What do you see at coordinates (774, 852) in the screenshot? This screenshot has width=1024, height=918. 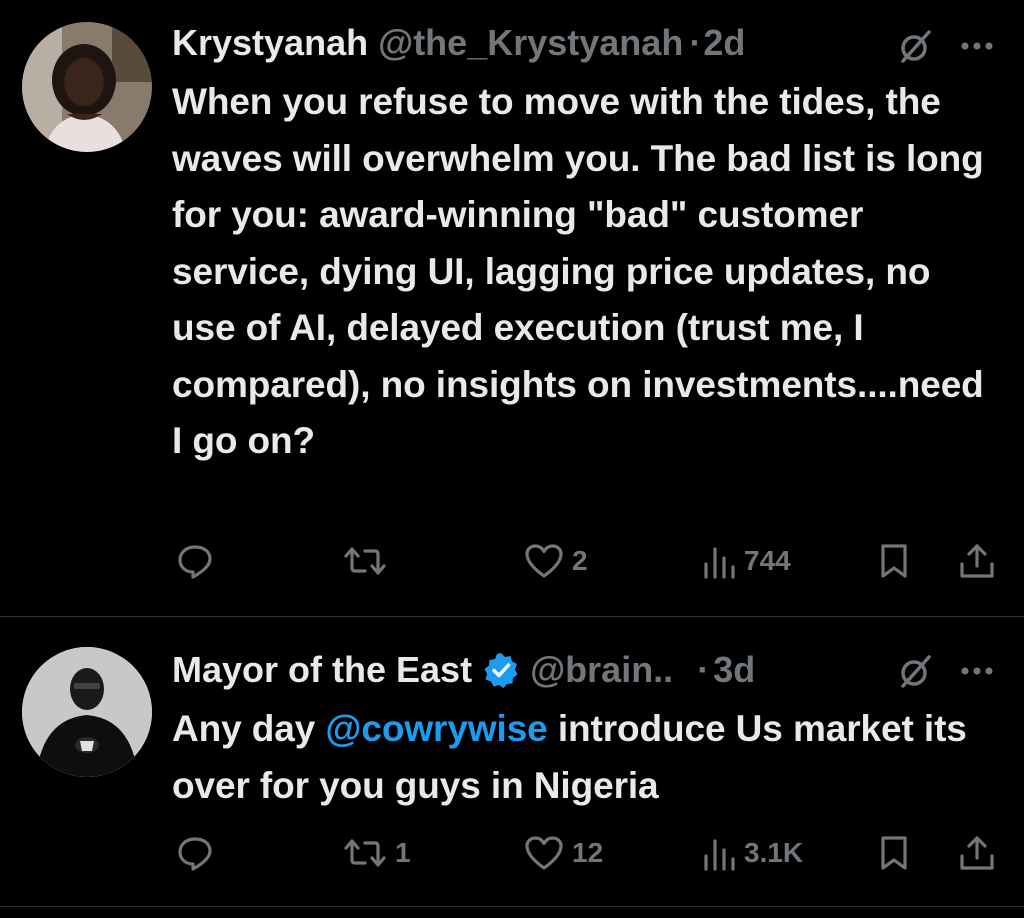 I see `views-count: 3.1K` at bounding box center [774, 852].